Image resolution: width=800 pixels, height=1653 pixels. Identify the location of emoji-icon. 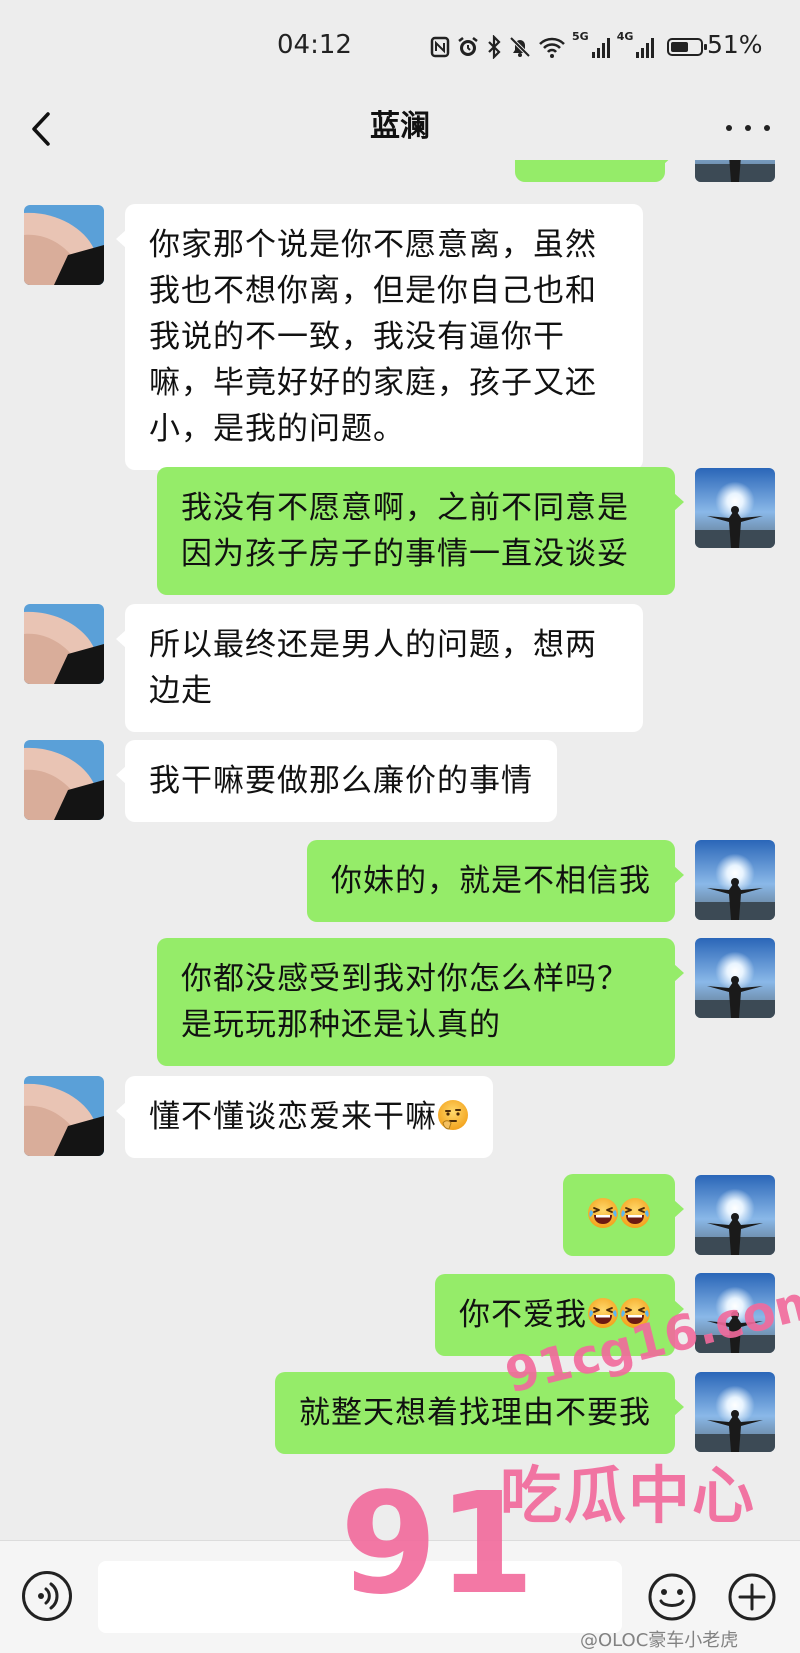
(672, 1597).